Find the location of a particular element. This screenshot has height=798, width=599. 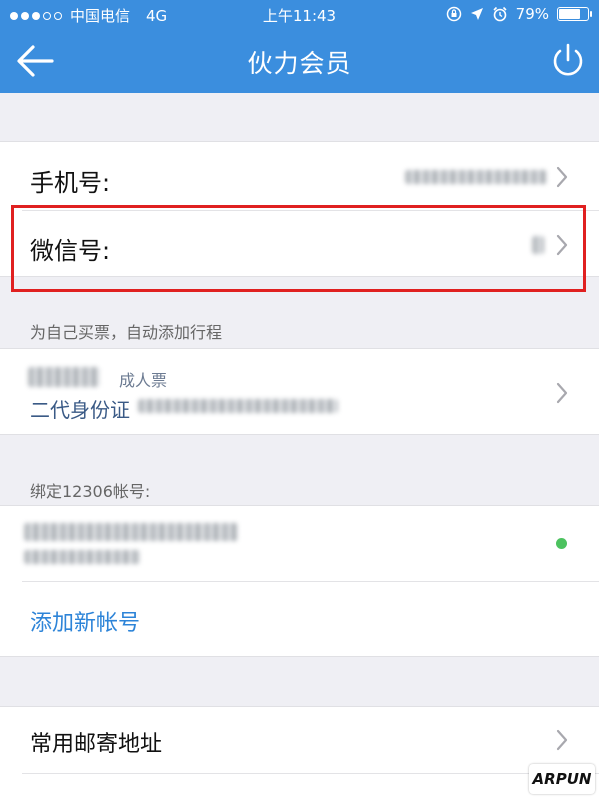

rotation-lock-icon is located at coordinates (453, 14).